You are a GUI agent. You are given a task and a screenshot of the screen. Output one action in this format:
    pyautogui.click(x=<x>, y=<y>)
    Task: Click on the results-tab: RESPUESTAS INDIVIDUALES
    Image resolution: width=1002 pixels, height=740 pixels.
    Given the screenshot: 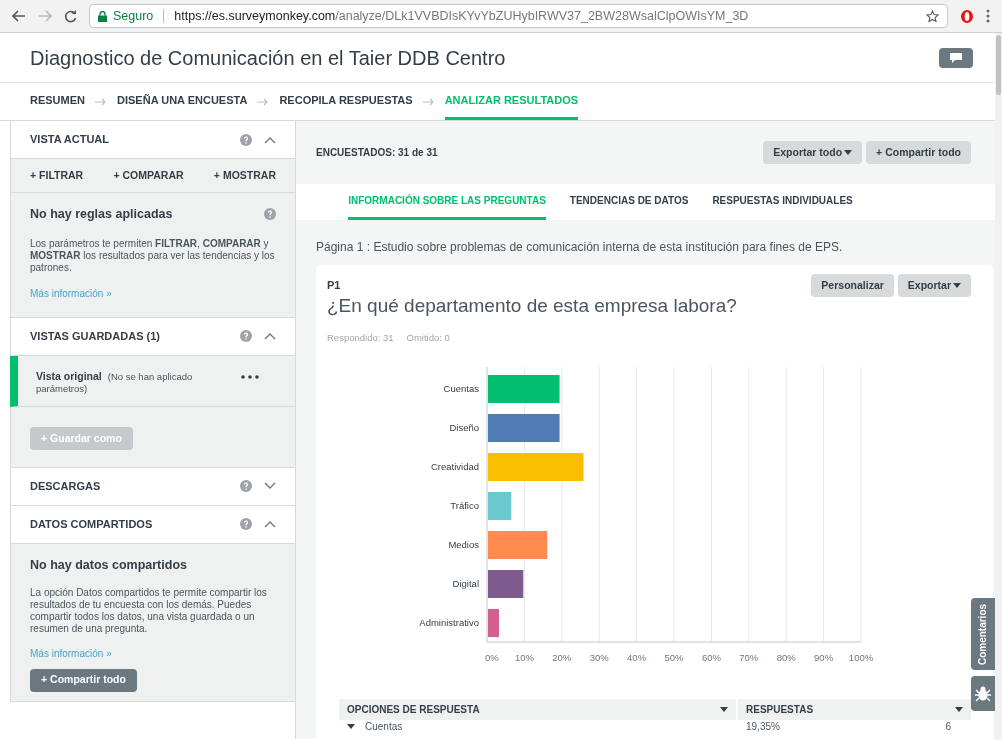 What is the action you would take?
    pyautogui.click(x=782, y=202)
    